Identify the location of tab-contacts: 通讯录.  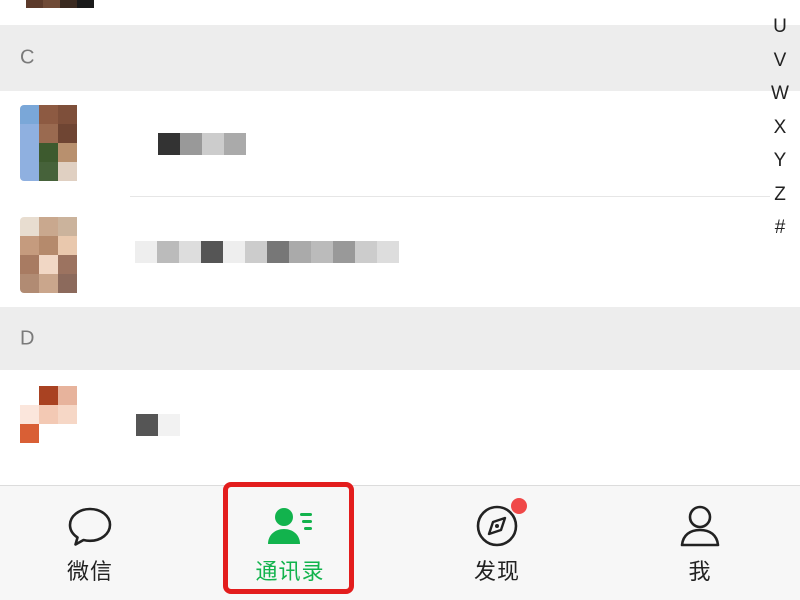
(290, 543).